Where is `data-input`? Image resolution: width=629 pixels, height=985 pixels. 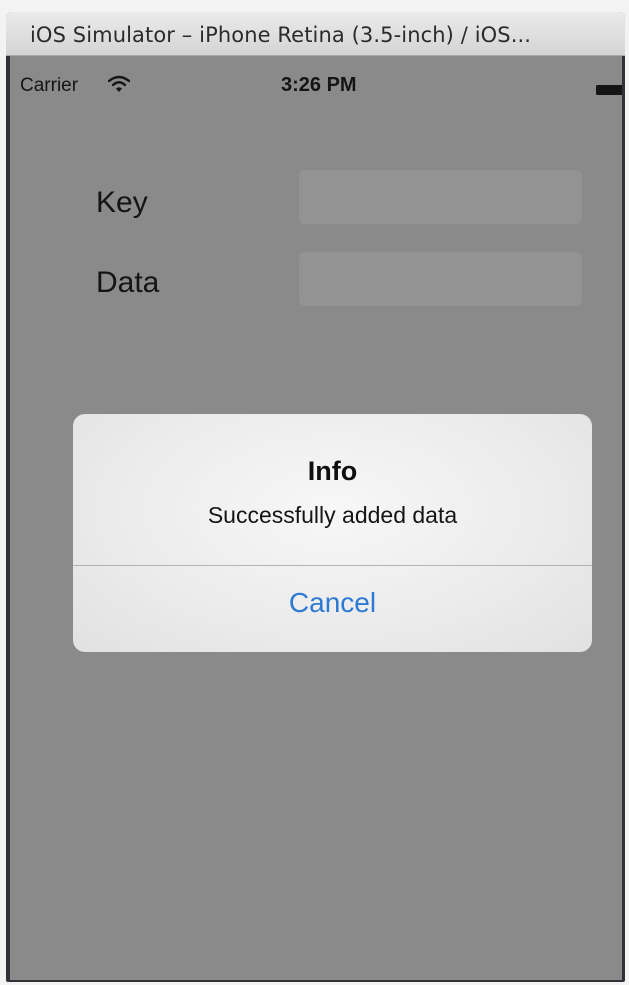
data-input is located at coordinates (440, 279).